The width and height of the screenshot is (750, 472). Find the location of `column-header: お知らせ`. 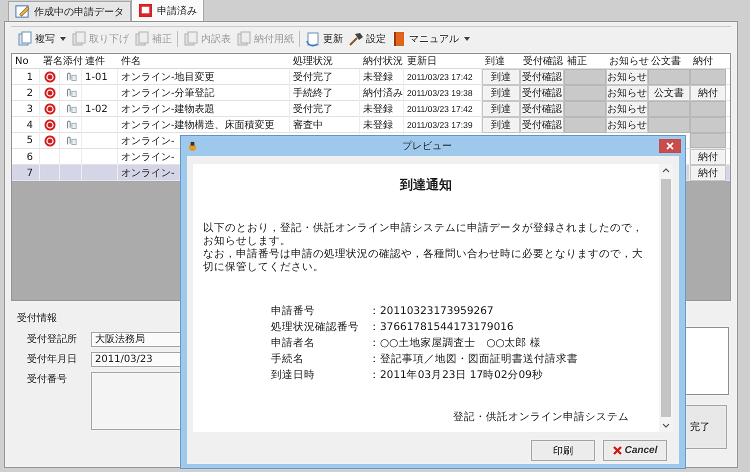

column-header: お知らせ is located at coordinates (627, 61).